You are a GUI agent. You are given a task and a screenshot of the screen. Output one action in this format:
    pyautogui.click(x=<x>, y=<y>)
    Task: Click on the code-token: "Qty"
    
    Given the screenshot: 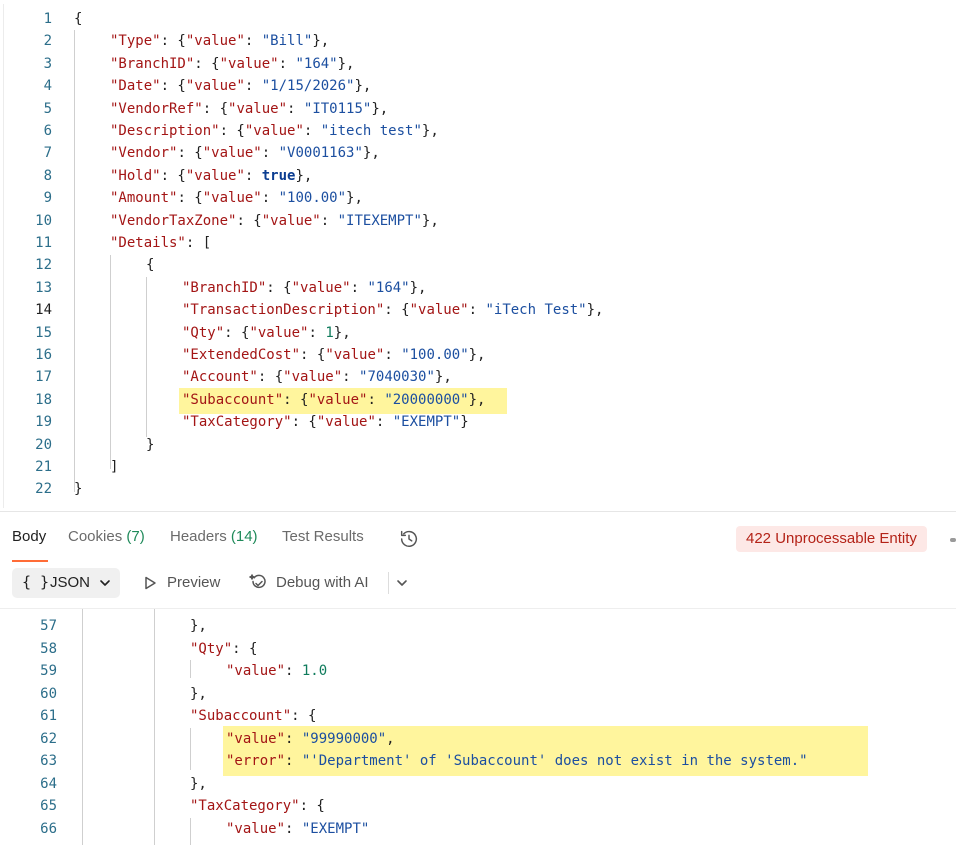 What is the action you would take?
    pyautogui.click(x=203, y=332)
    